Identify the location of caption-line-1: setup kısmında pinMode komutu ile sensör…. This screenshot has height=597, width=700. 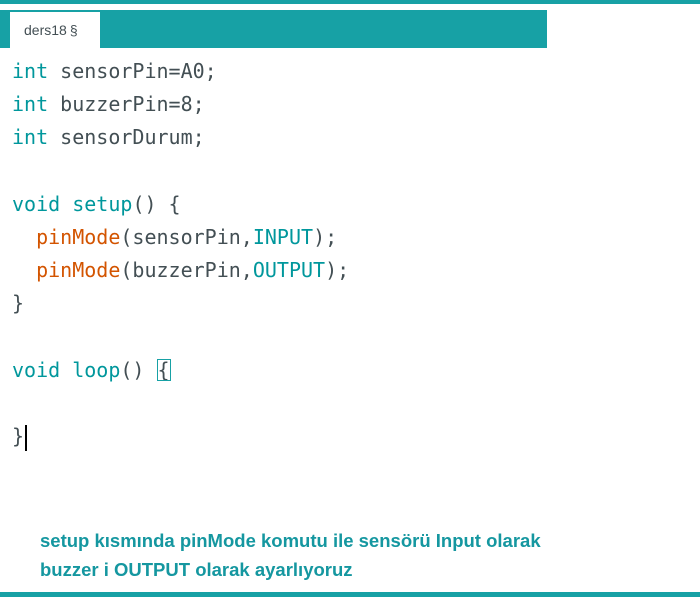
(290, 540).